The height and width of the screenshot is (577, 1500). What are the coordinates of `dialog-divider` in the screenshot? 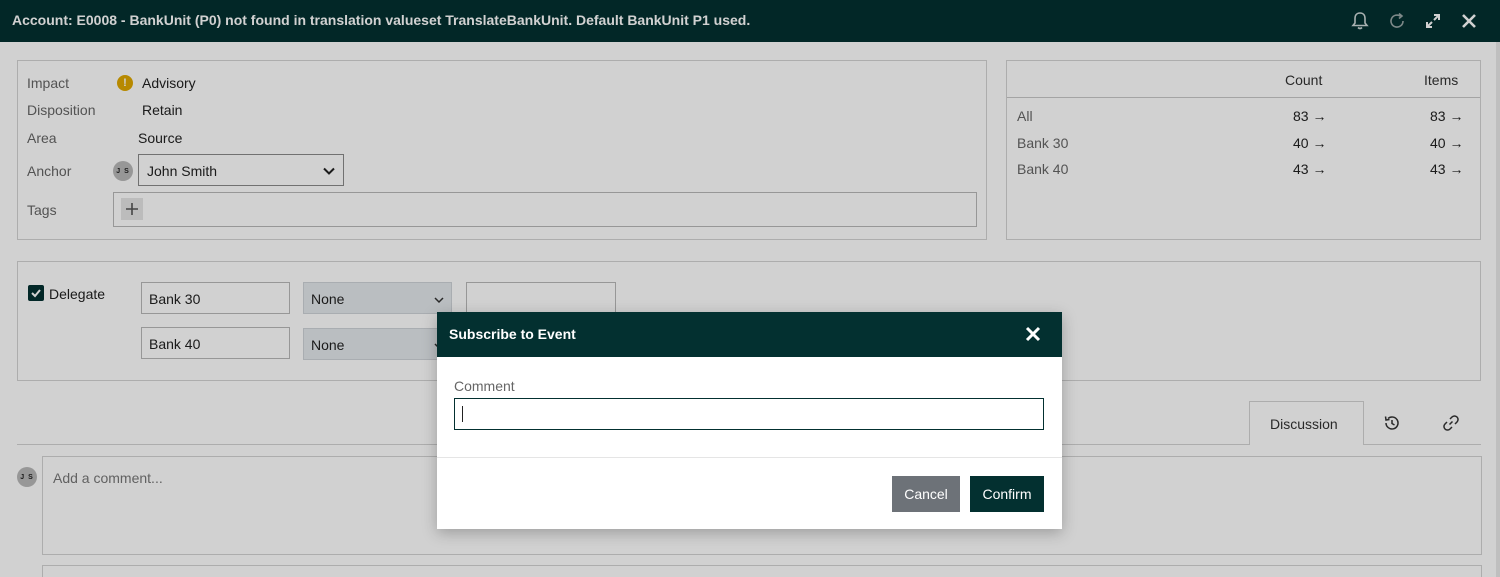 It's located at (749, 457).